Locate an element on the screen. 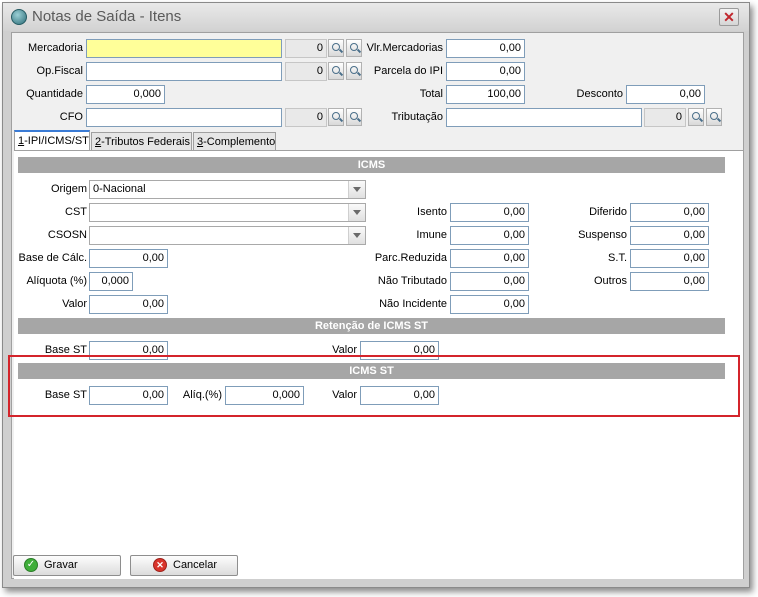 The width and height of the screenshot is (758, 597). csosn-label: CSOSN is located at coordinates (67, 235).